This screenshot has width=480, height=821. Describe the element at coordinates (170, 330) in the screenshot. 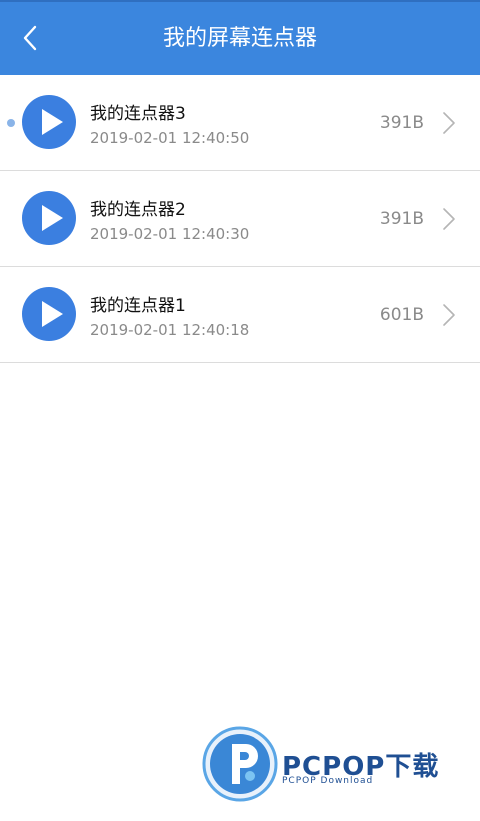

I see `item-timestamp: 2019-02-01 12:40:18` at that location.